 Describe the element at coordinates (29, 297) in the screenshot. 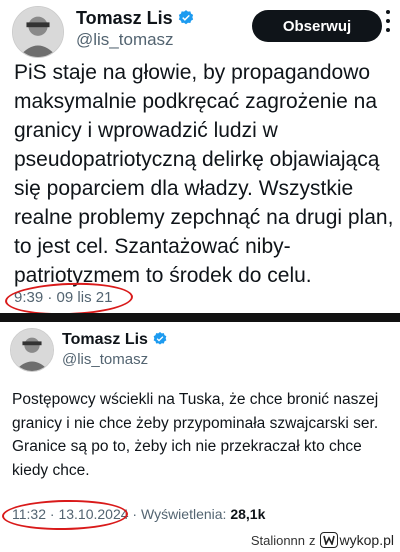

I see `tweet-time: 9:39` at that location.